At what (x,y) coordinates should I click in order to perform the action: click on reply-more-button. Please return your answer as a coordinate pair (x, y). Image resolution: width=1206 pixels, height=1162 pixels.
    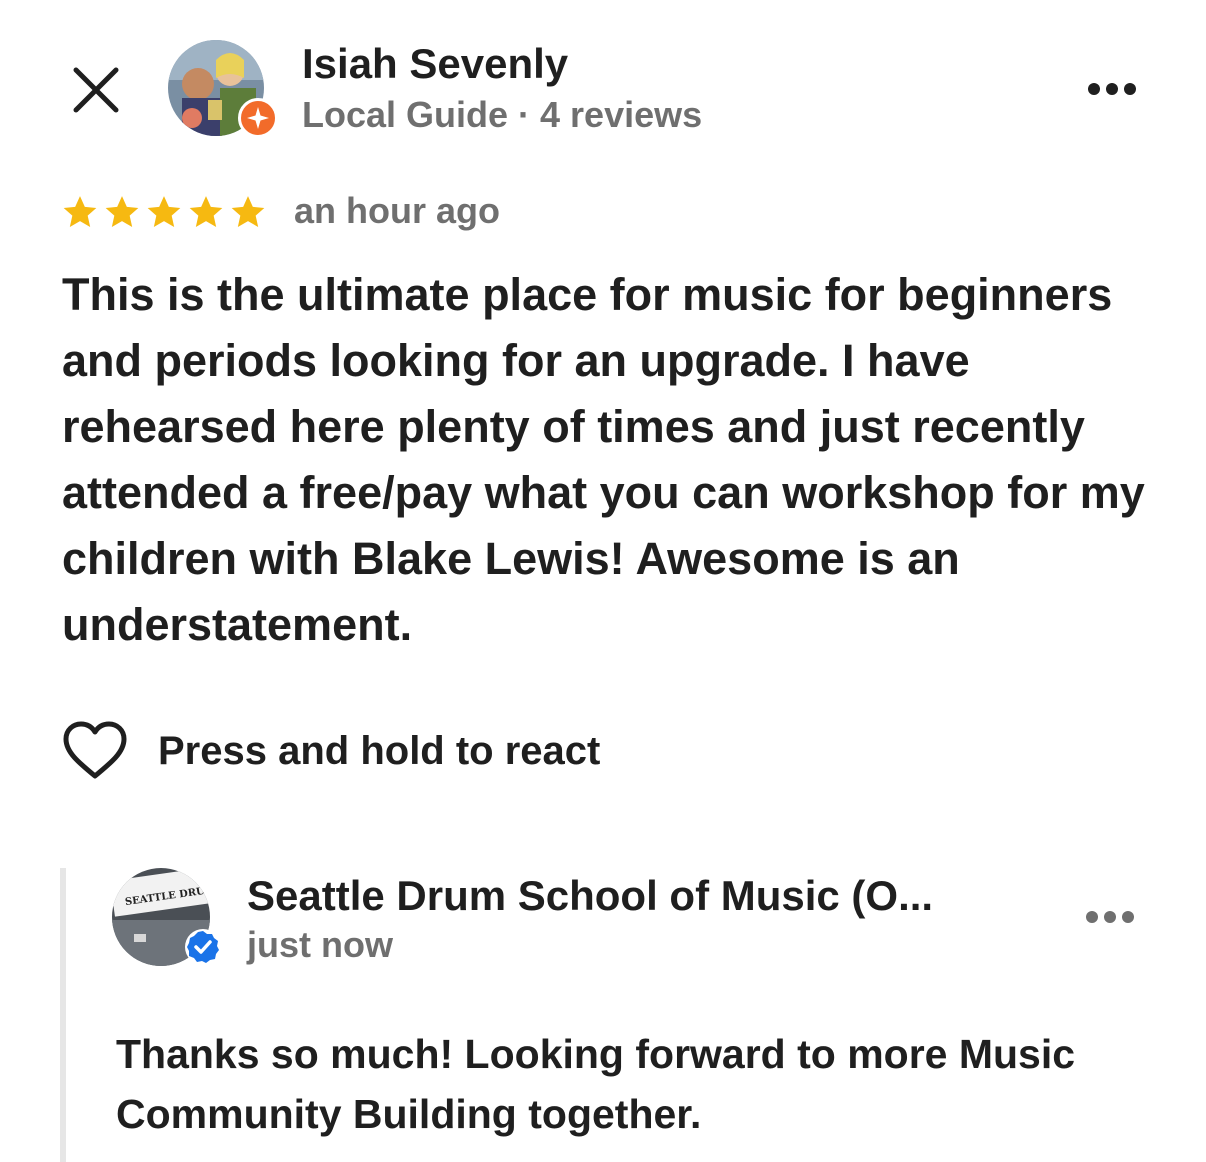
    Looking at the image, I should click on (1110, 917).